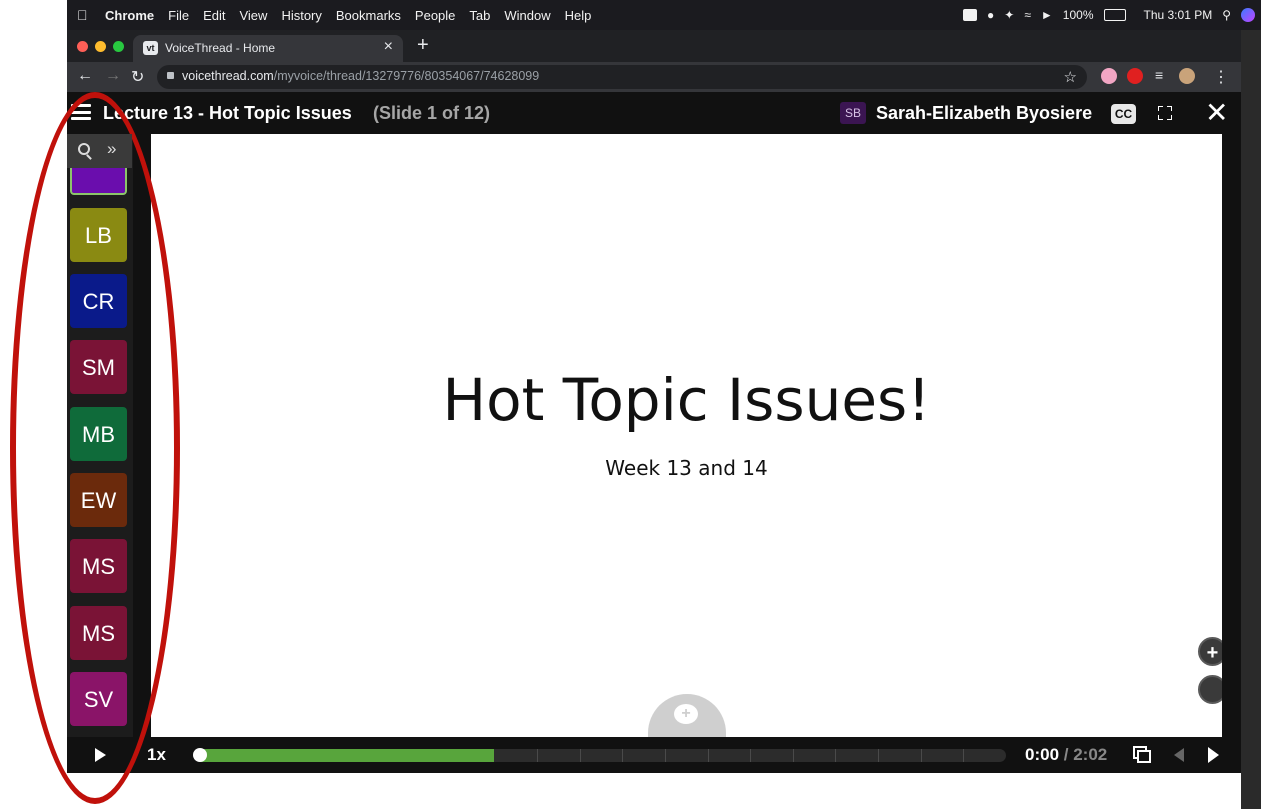 This screenshot has height=809, width=1261. I want to click on time-display: 0:00 / 2:02, so click(1066, 755).